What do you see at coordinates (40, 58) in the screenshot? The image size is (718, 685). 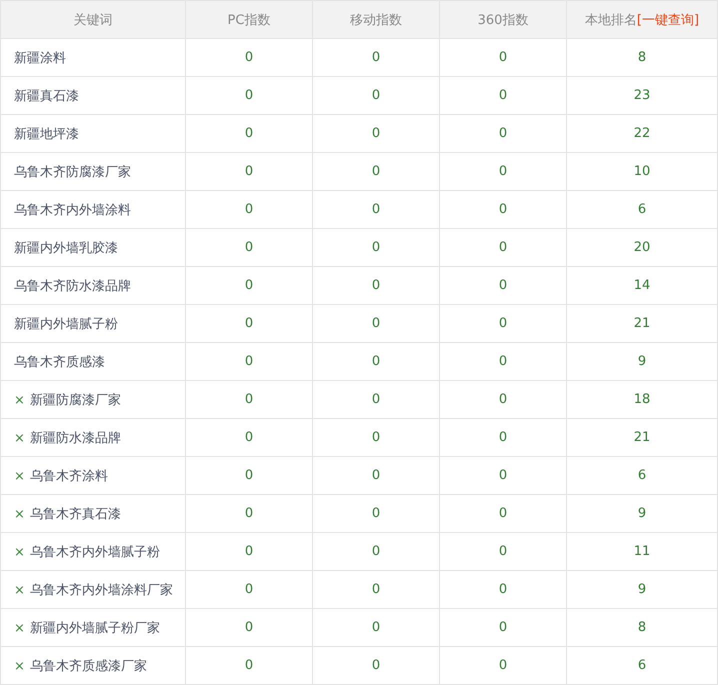 I see `keyword-text: 新疆涂料` at bounding box center [40, 58].